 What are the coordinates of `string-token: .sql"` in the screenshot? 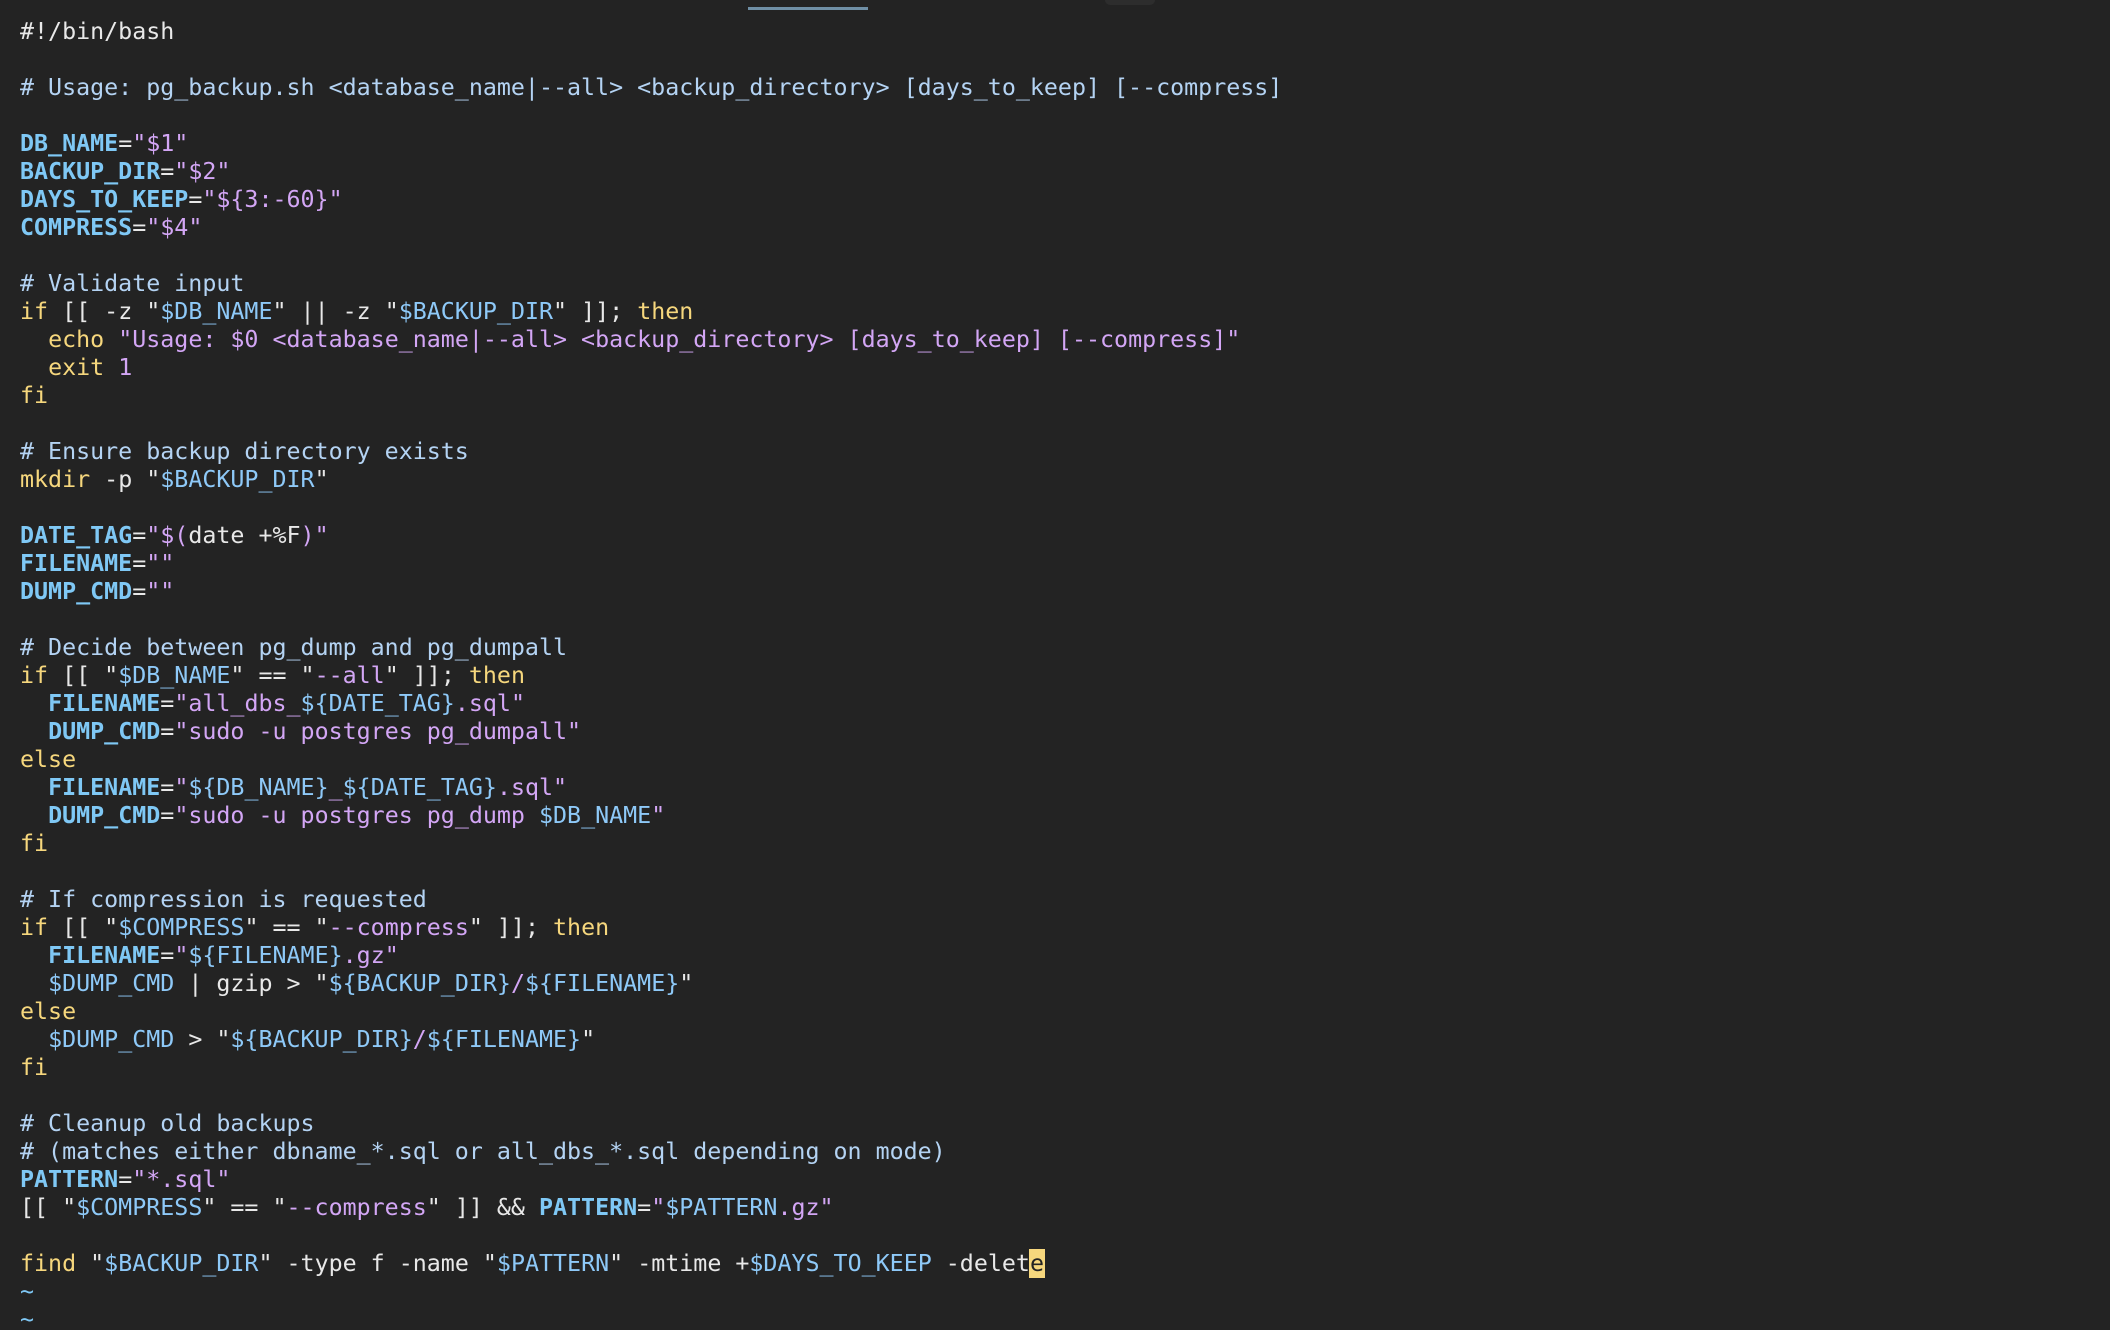 It's located at (489, 703).